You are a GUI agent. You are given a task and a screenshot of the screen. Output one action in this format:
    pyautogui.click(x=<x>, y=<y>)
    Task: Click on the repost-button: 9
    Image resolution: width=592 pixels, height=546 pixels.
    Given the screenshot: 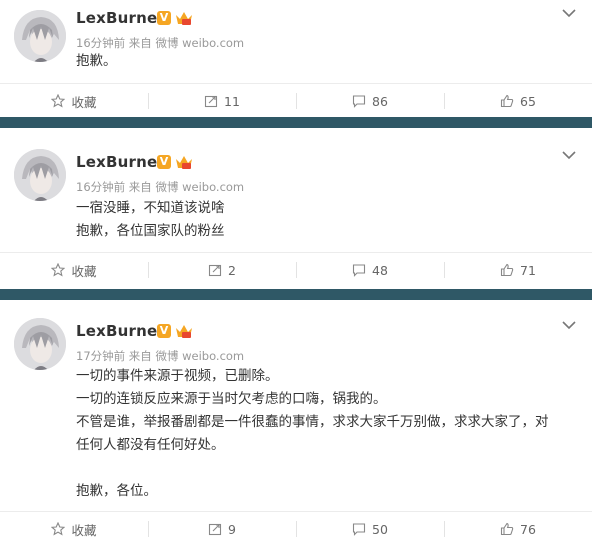 What is the action you would take?
    pyautogui.click(x=222, y=529)
    